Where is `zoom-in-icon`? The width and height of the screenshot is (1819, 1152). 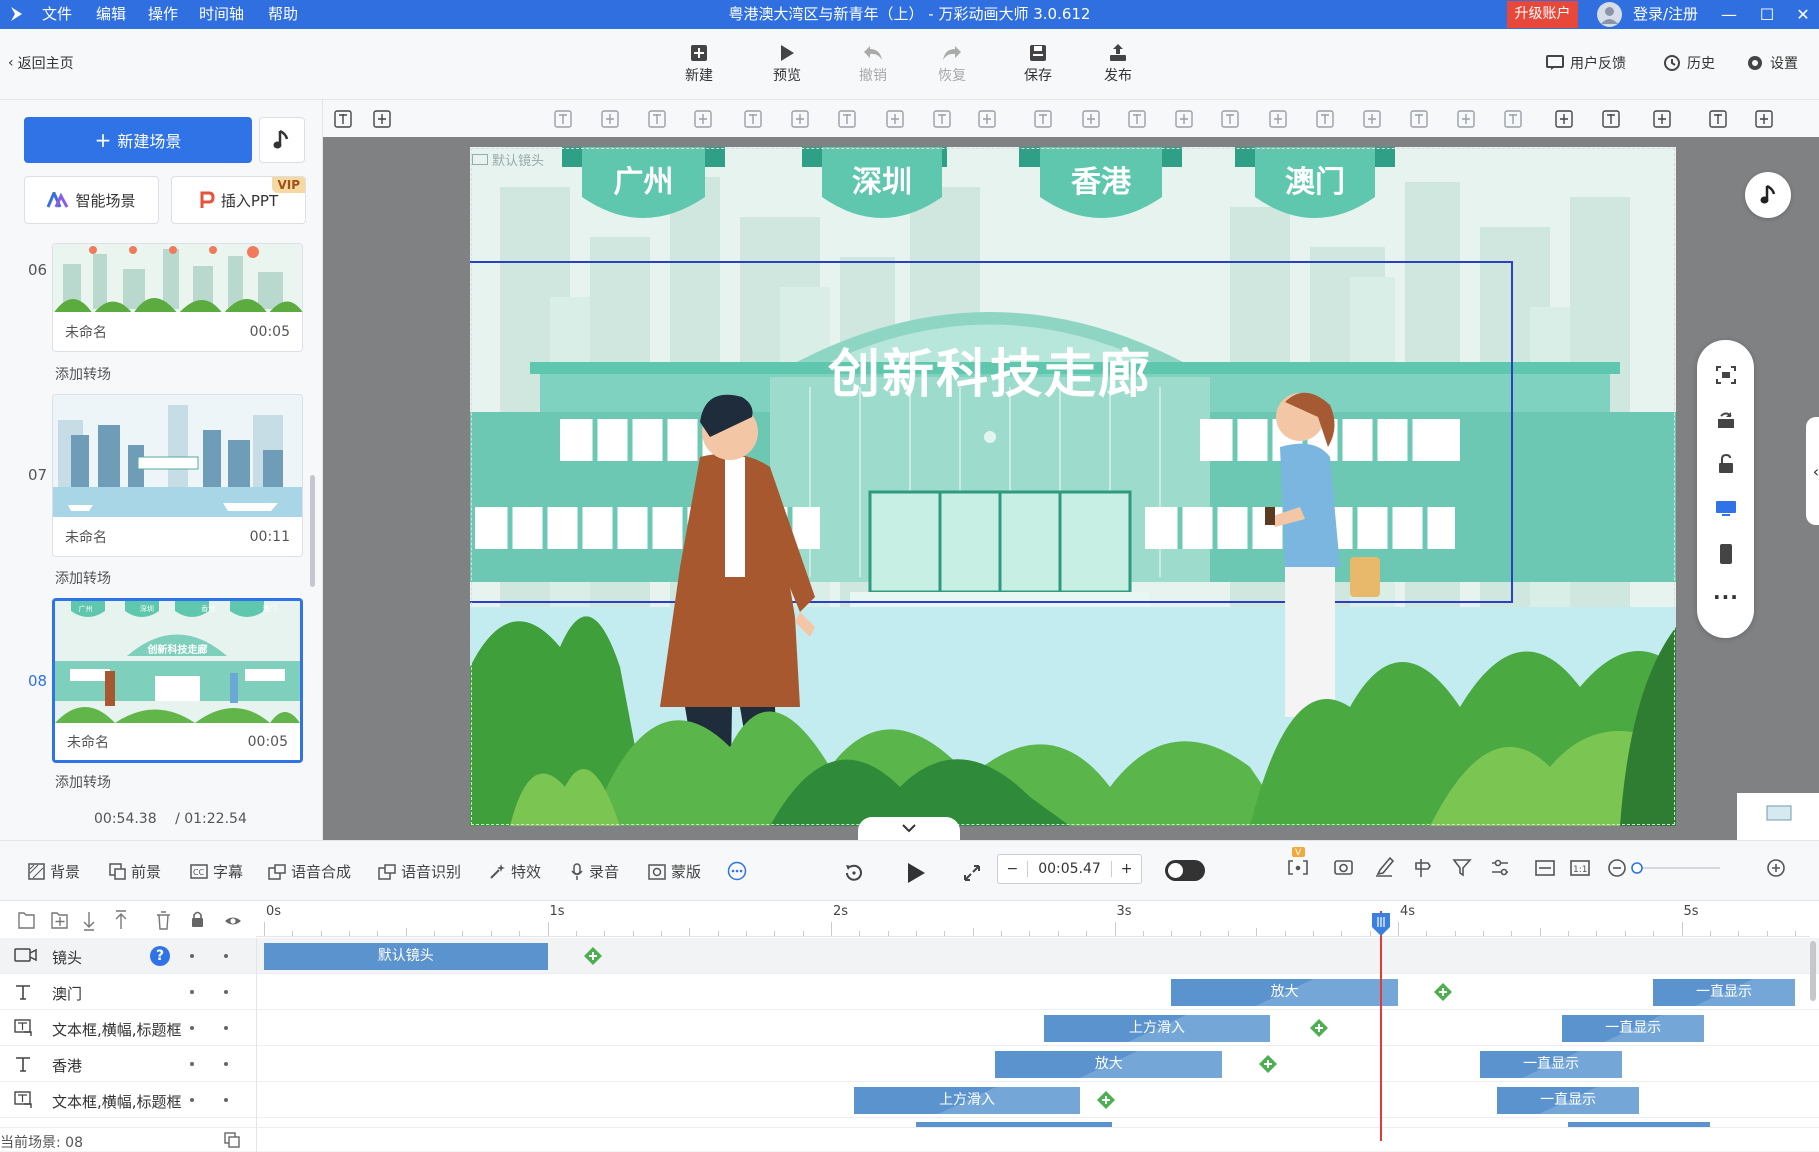 zoom-in-icon is located at coordinates (1564, 119).